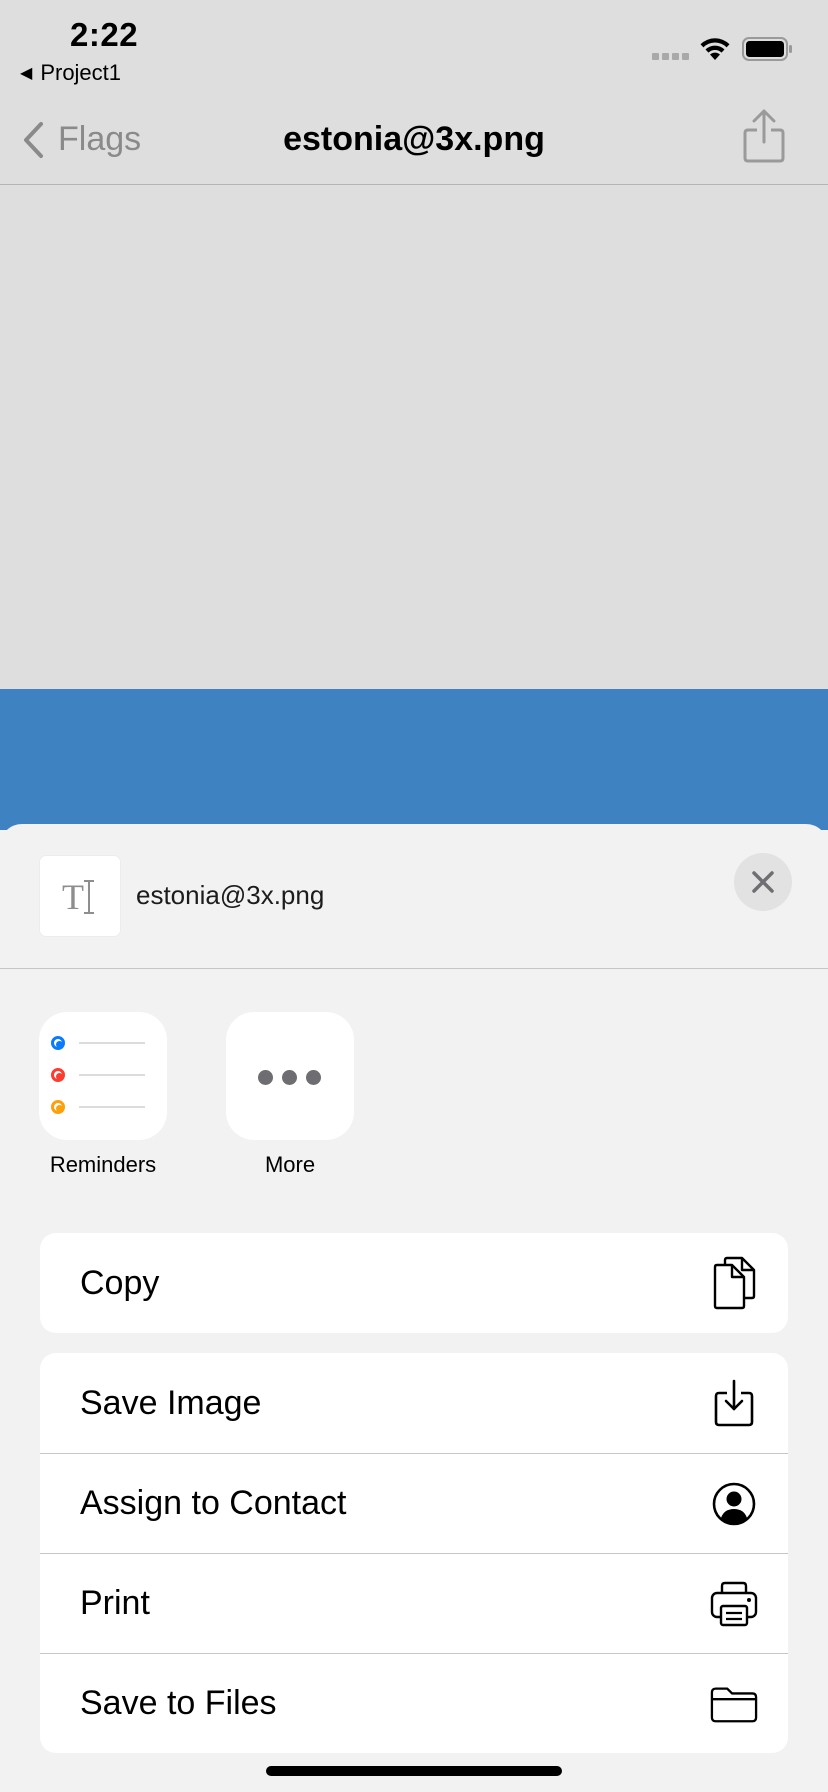 Image resolution: width=828 pixels, height=1792 pixels. I want to click on share-sheet-header: T estonia@3x.png, so click(414, 896).